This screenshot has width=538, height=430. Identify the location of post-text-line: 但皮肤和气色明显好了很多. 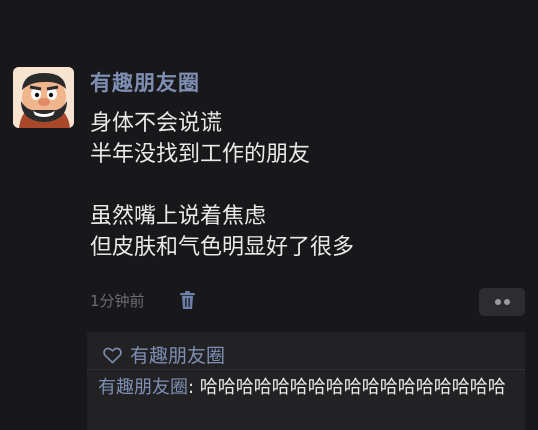
(222, 247).